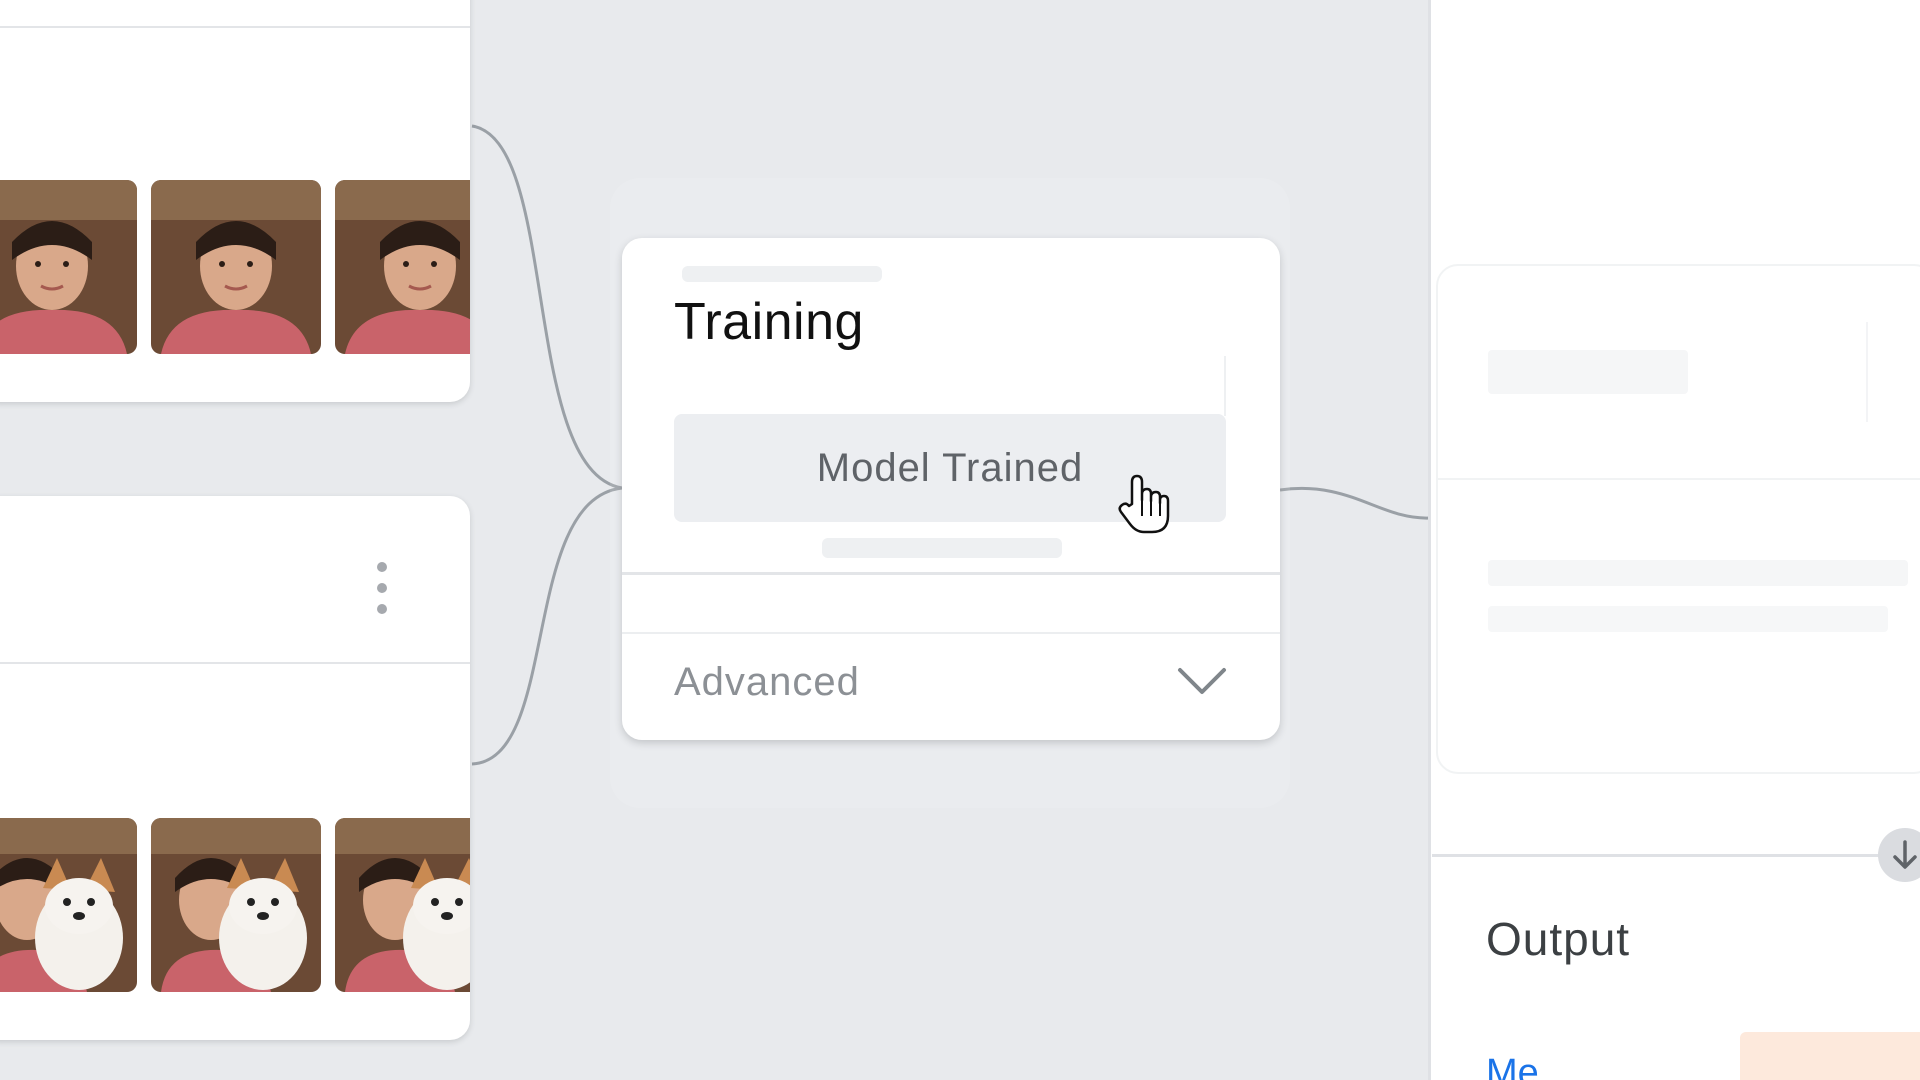 The height and width of the screenshot is (1080, 1920). Describe the element at coordinates (1830, 1056) in the screenshot. I see `confidence-bar` at that location.